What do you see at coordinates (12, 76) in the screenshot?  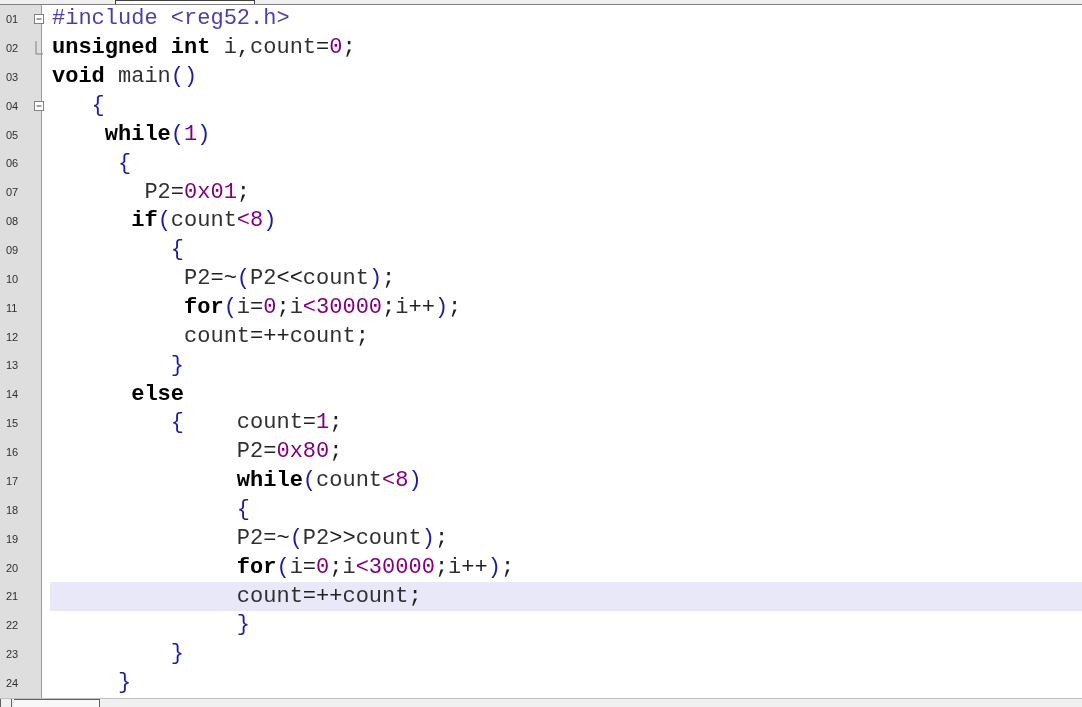 I see `line-number: 03` at bounding box center [12, 76].